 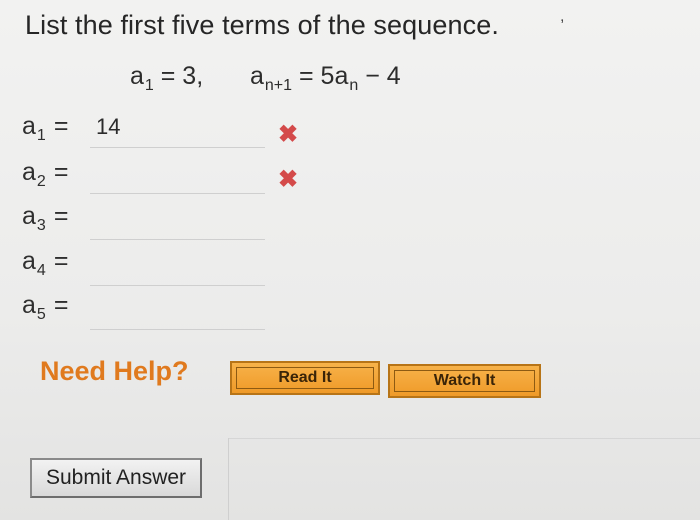 I want to click on read-it-label: Read It, so click(x=305, y=378).